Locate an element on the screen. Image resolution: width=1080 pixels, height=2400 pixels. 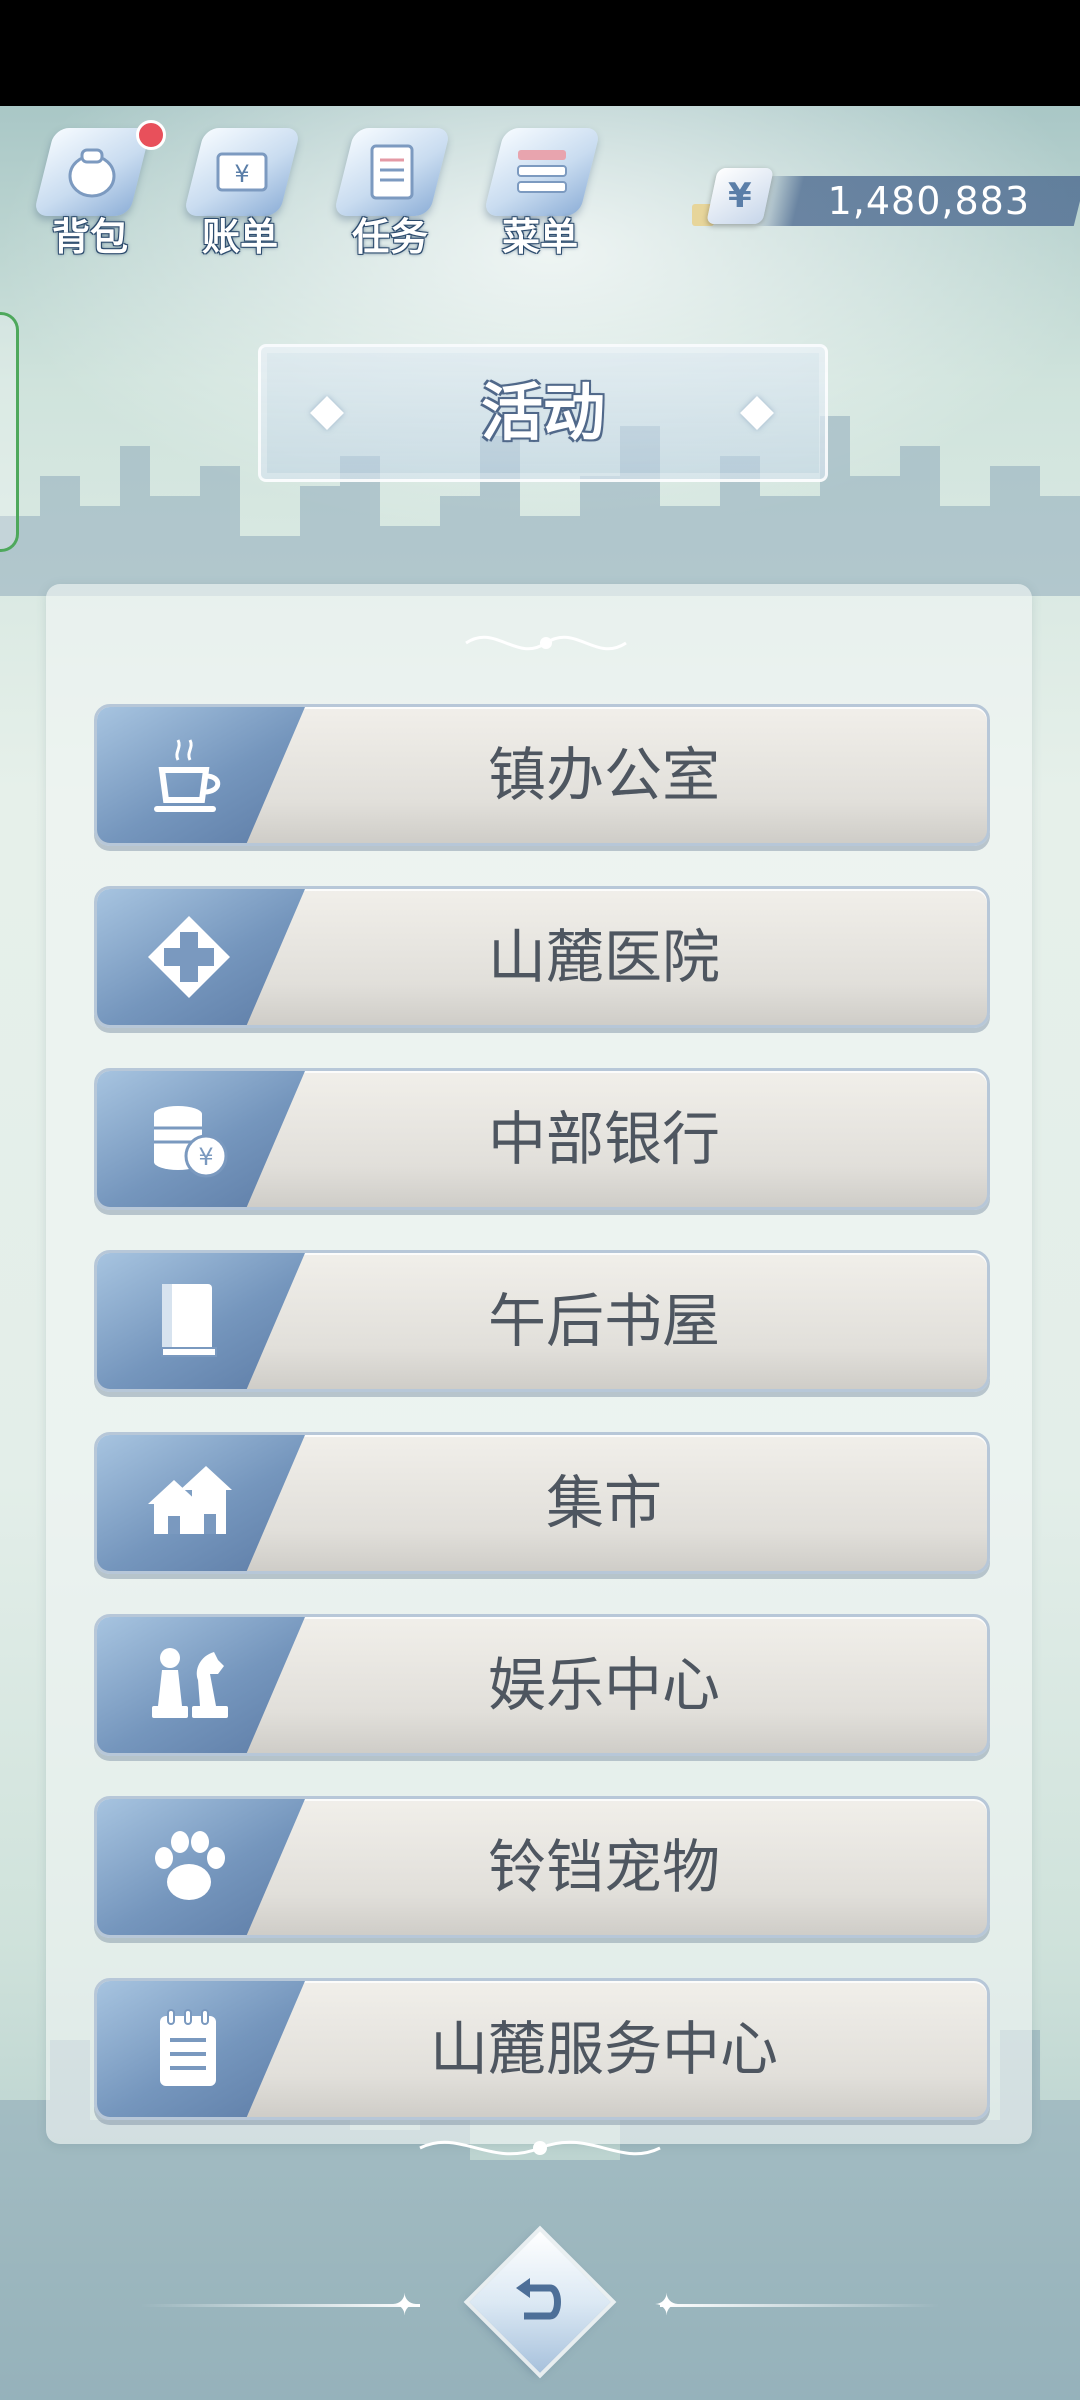
menu-item-entertainment-center: 娱乐中心 is located at coordinates (542, 1685).